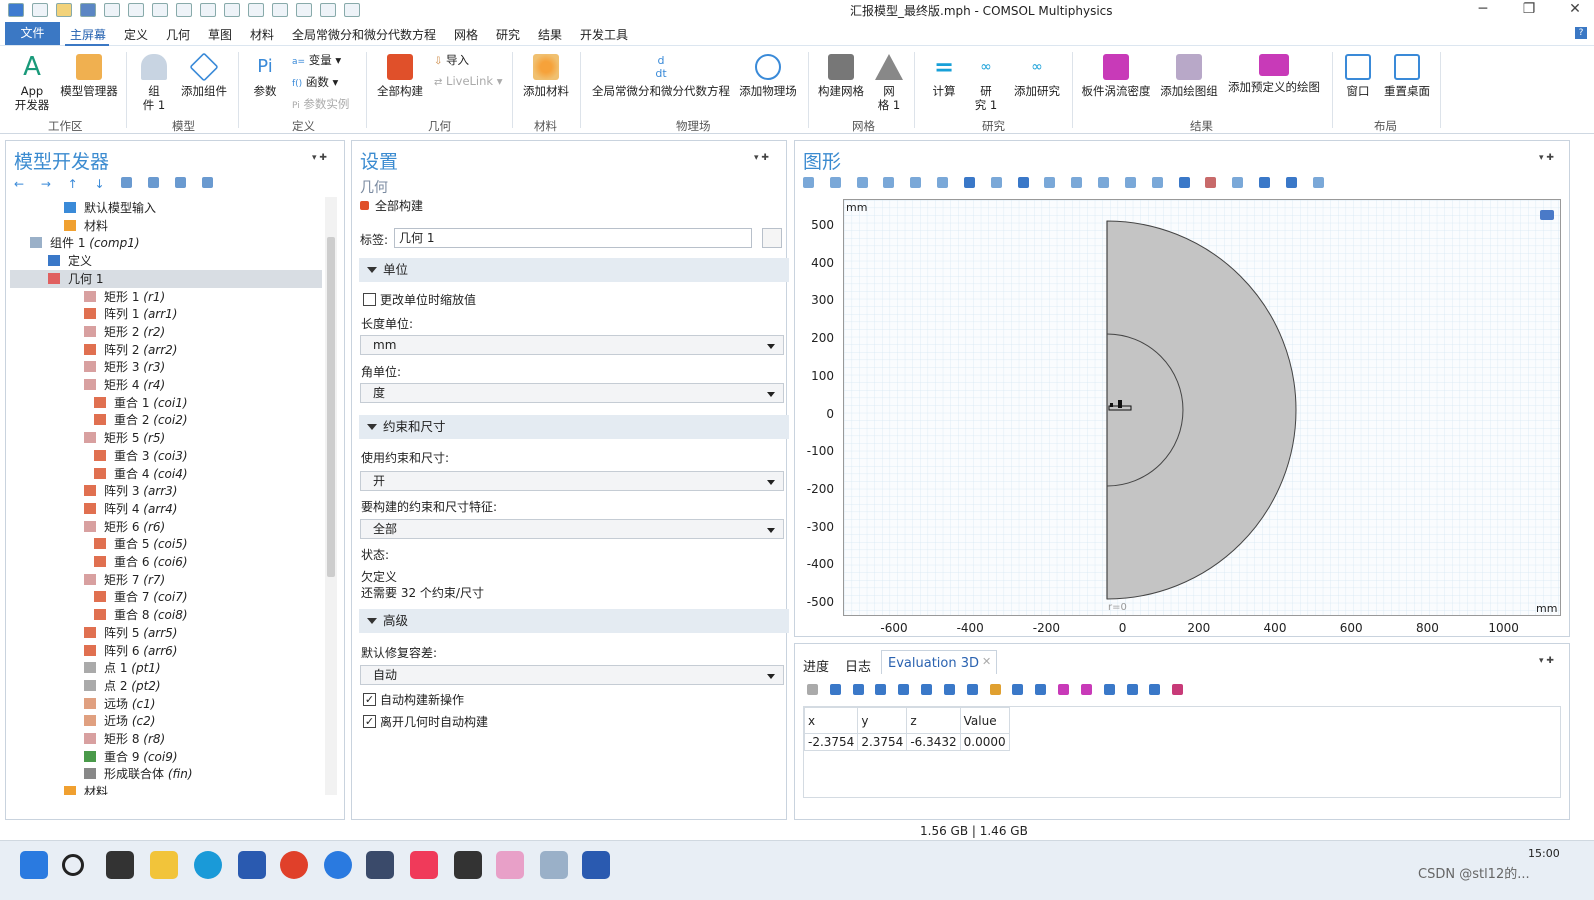 This screenshot has width=1594, height=900. I want to click on tree-item: 近场 (c2), so click(119, 721).